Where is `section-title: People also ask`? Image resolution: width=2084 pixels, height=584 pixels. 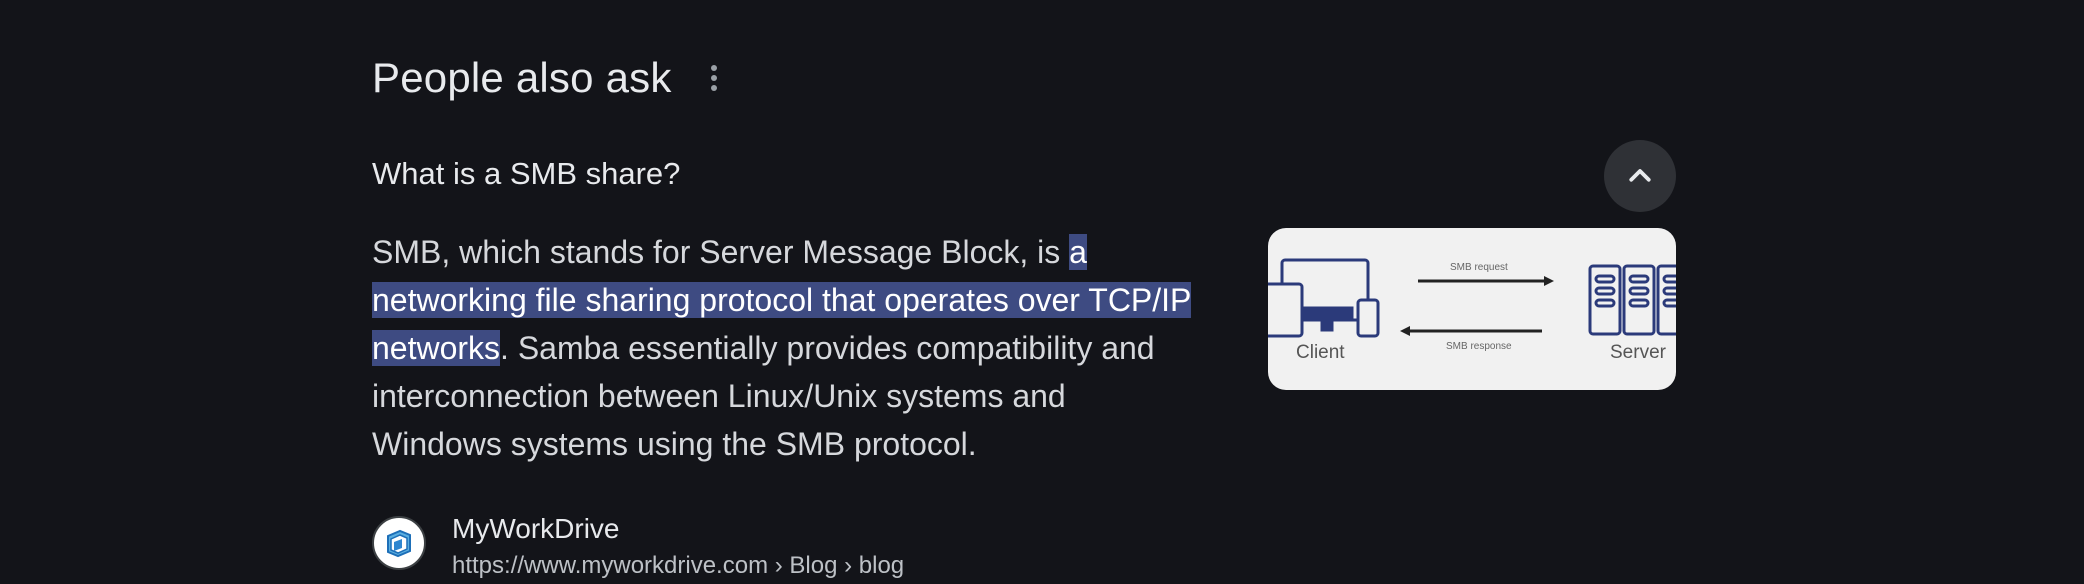
section-title: People also ask is located at coordinates (522, 77).